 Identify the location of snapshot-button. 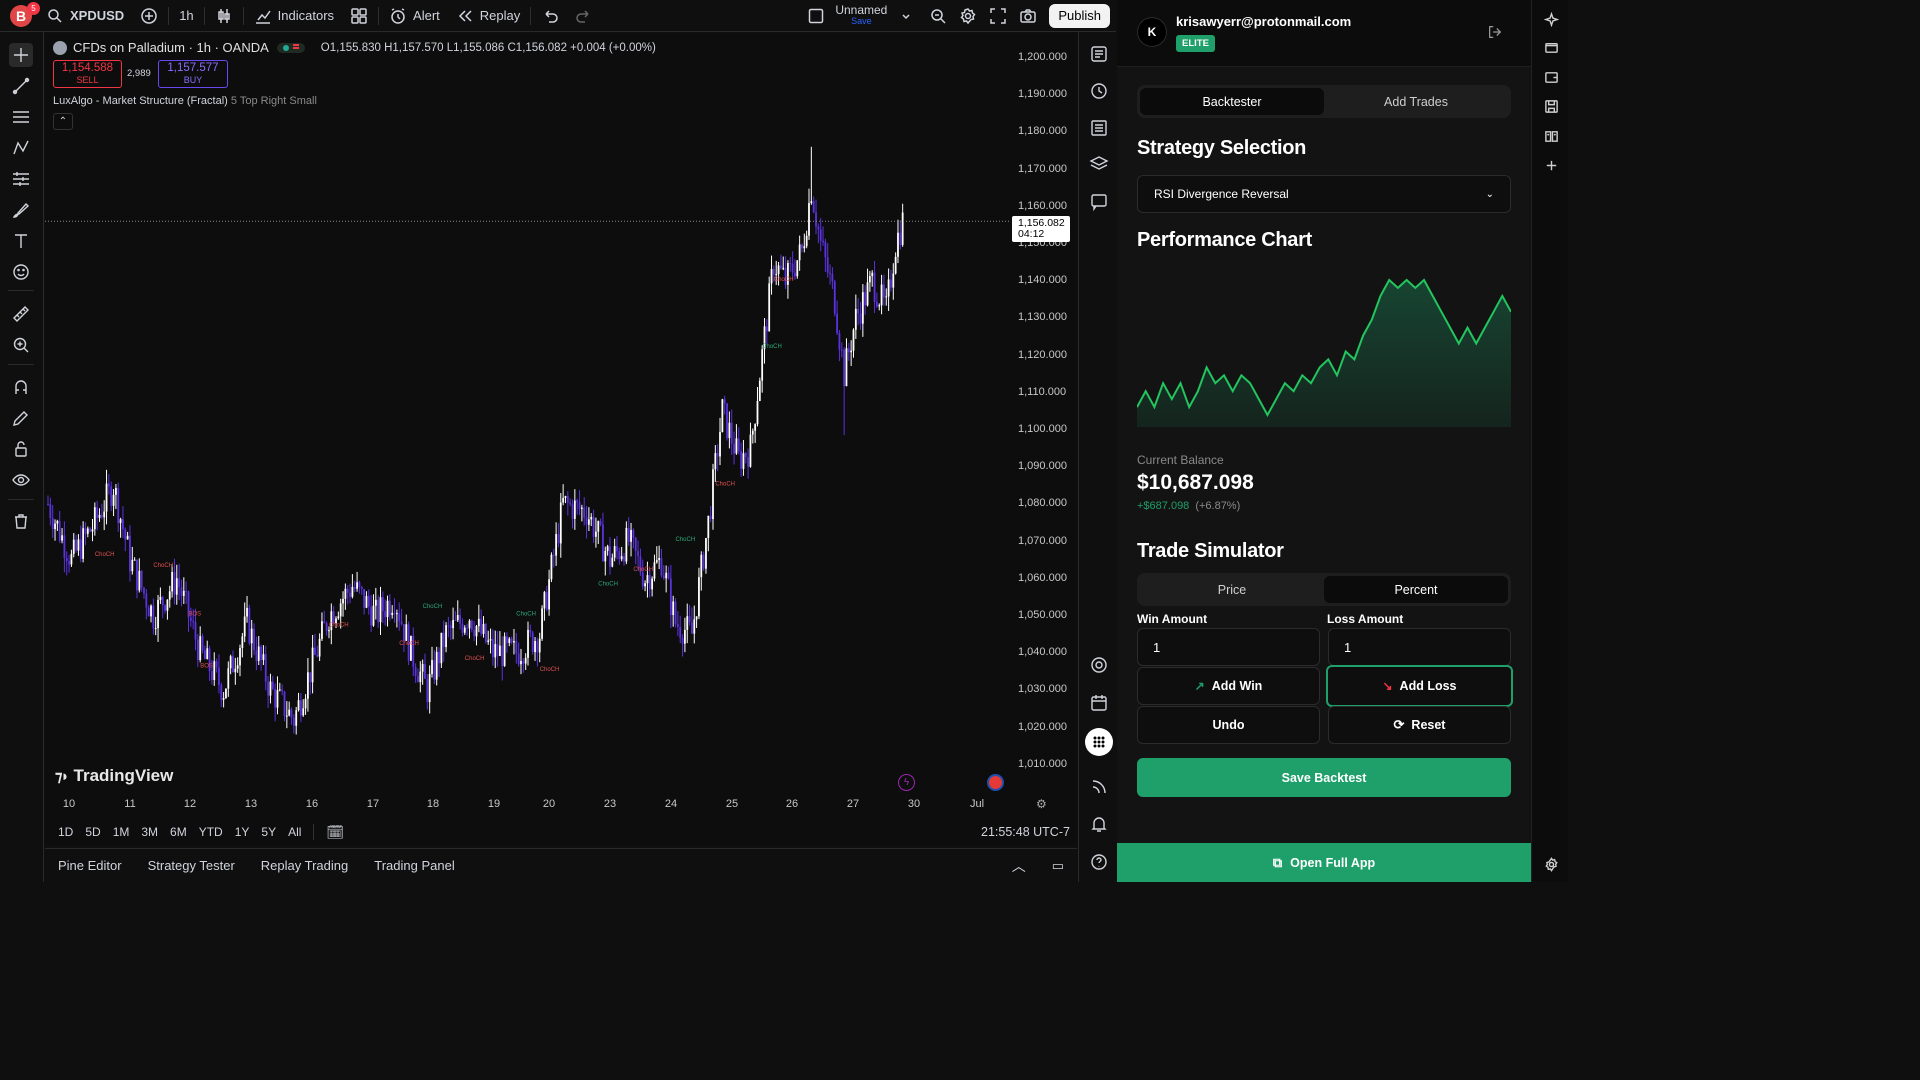
(1028, 16).